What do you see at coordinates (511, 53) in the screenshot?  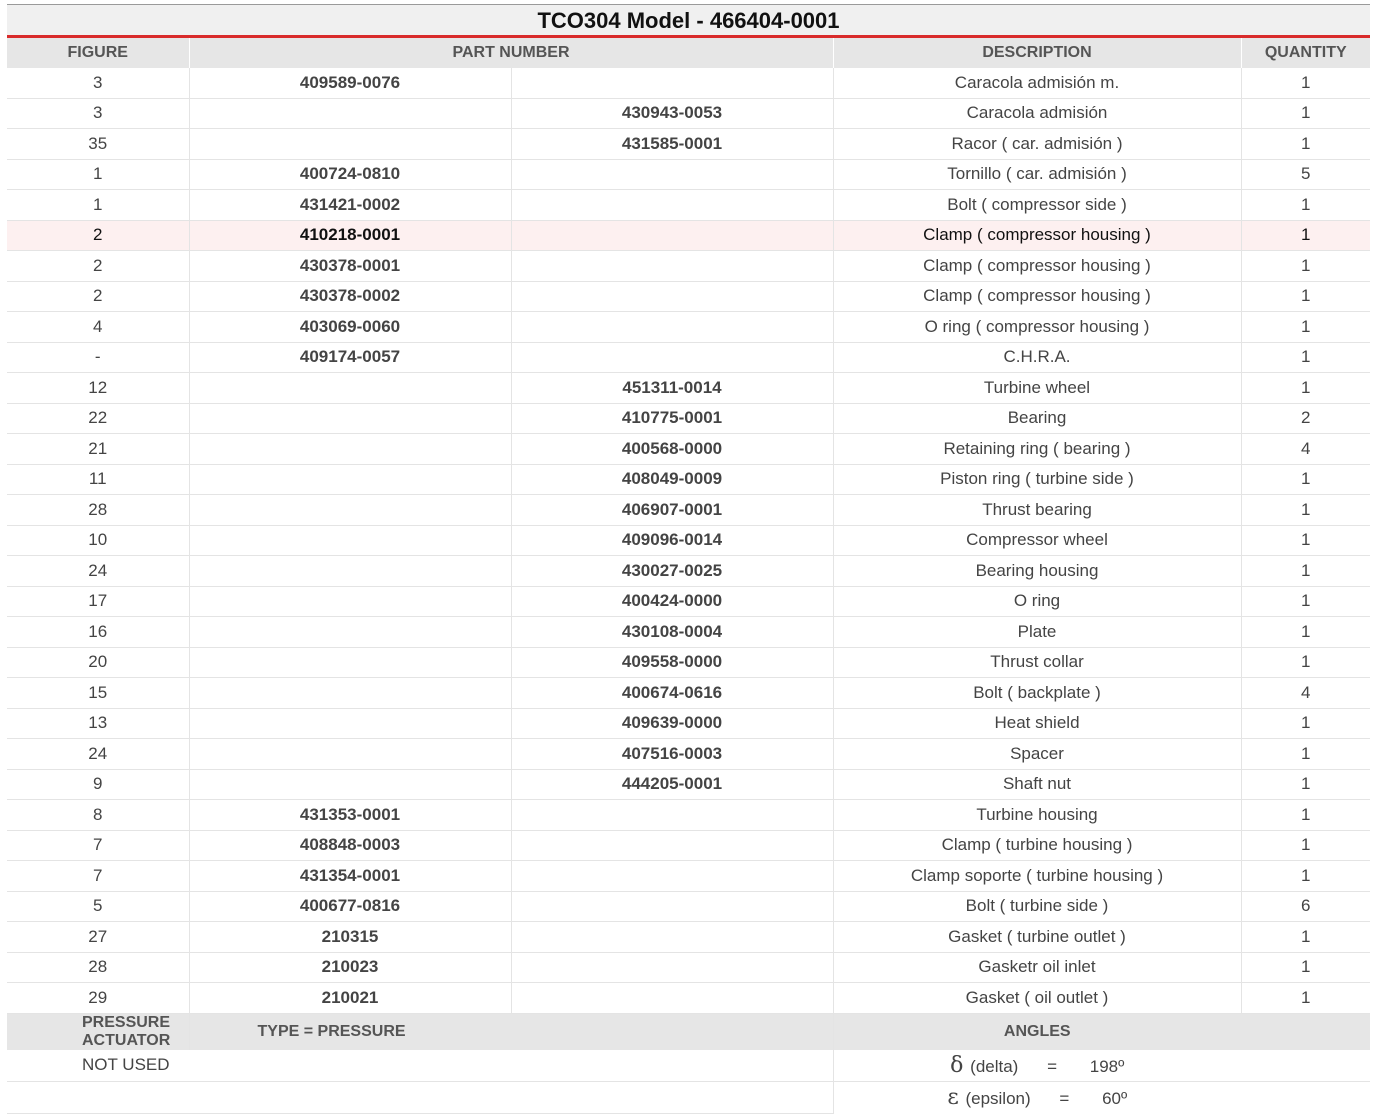 I see `column-header-part-number: PART NUMBER` at bounding box center [511, 53].